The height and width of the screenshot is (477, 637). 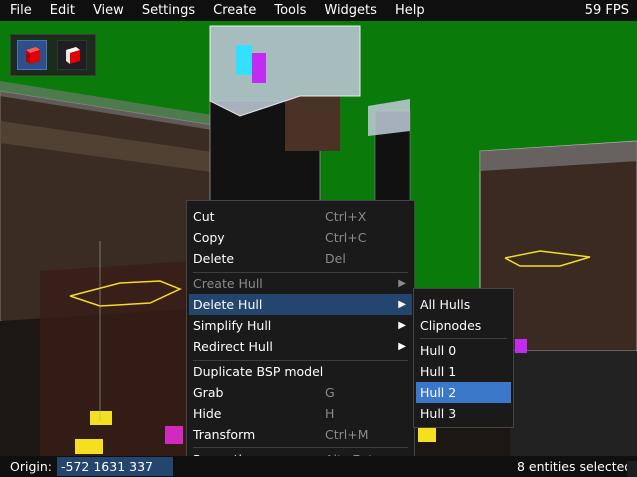 What do you see at coordinates (300, 434) in the screenshot?
I see `ctx-transform: Transform Ctrl+M` at bounding box center [300, 434].